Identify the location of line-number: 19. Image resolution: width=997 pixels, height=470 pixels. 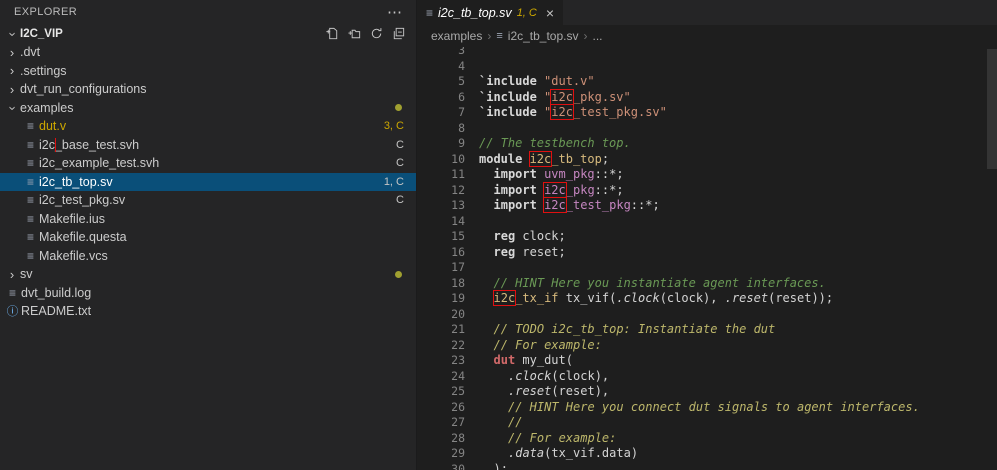
(458, 298).